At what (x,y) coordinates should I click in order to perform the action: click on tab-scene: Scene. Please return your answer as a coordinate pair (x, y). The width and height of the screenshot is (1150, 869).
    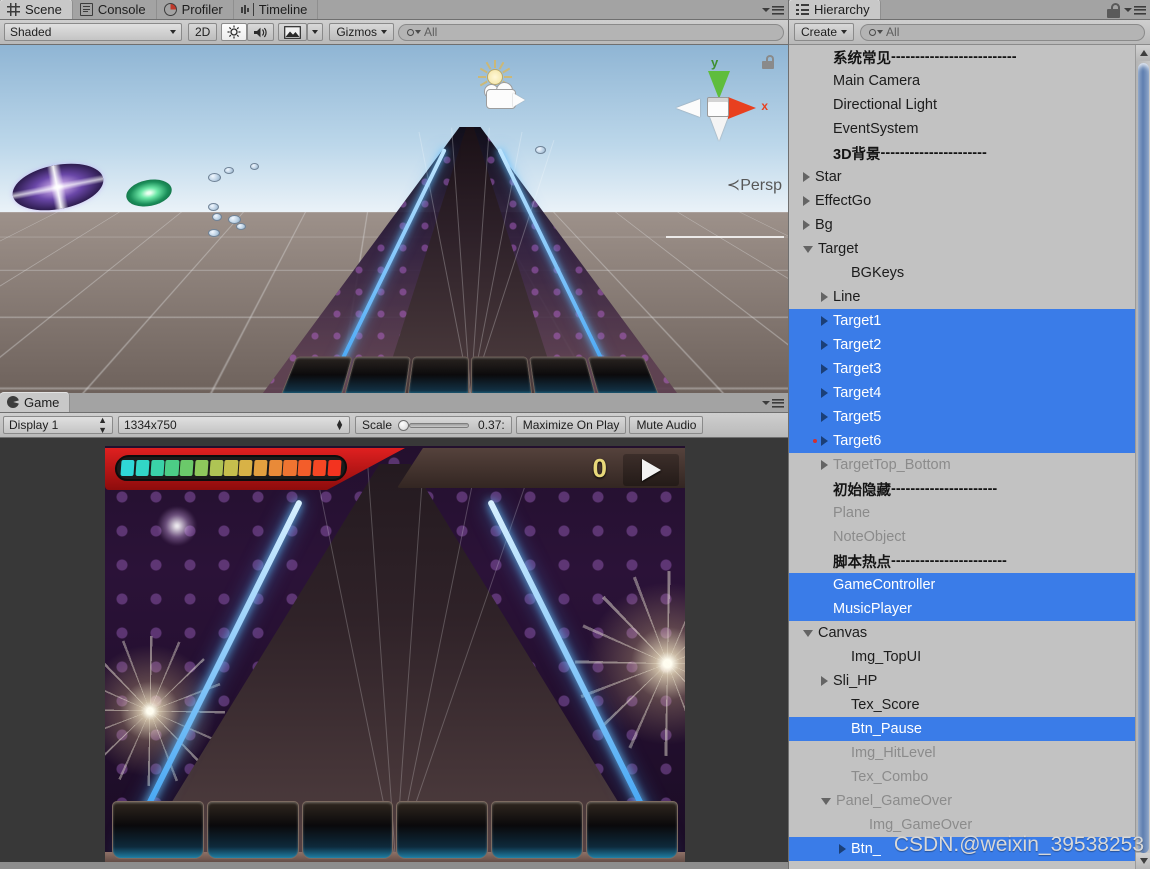
    Looking at the image, I should click on (36, 9).